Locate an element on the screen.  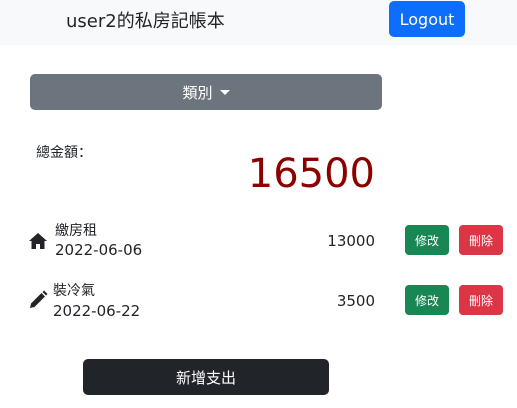
category-dropdown-button: 類別 is located at coordinates (206, 92).